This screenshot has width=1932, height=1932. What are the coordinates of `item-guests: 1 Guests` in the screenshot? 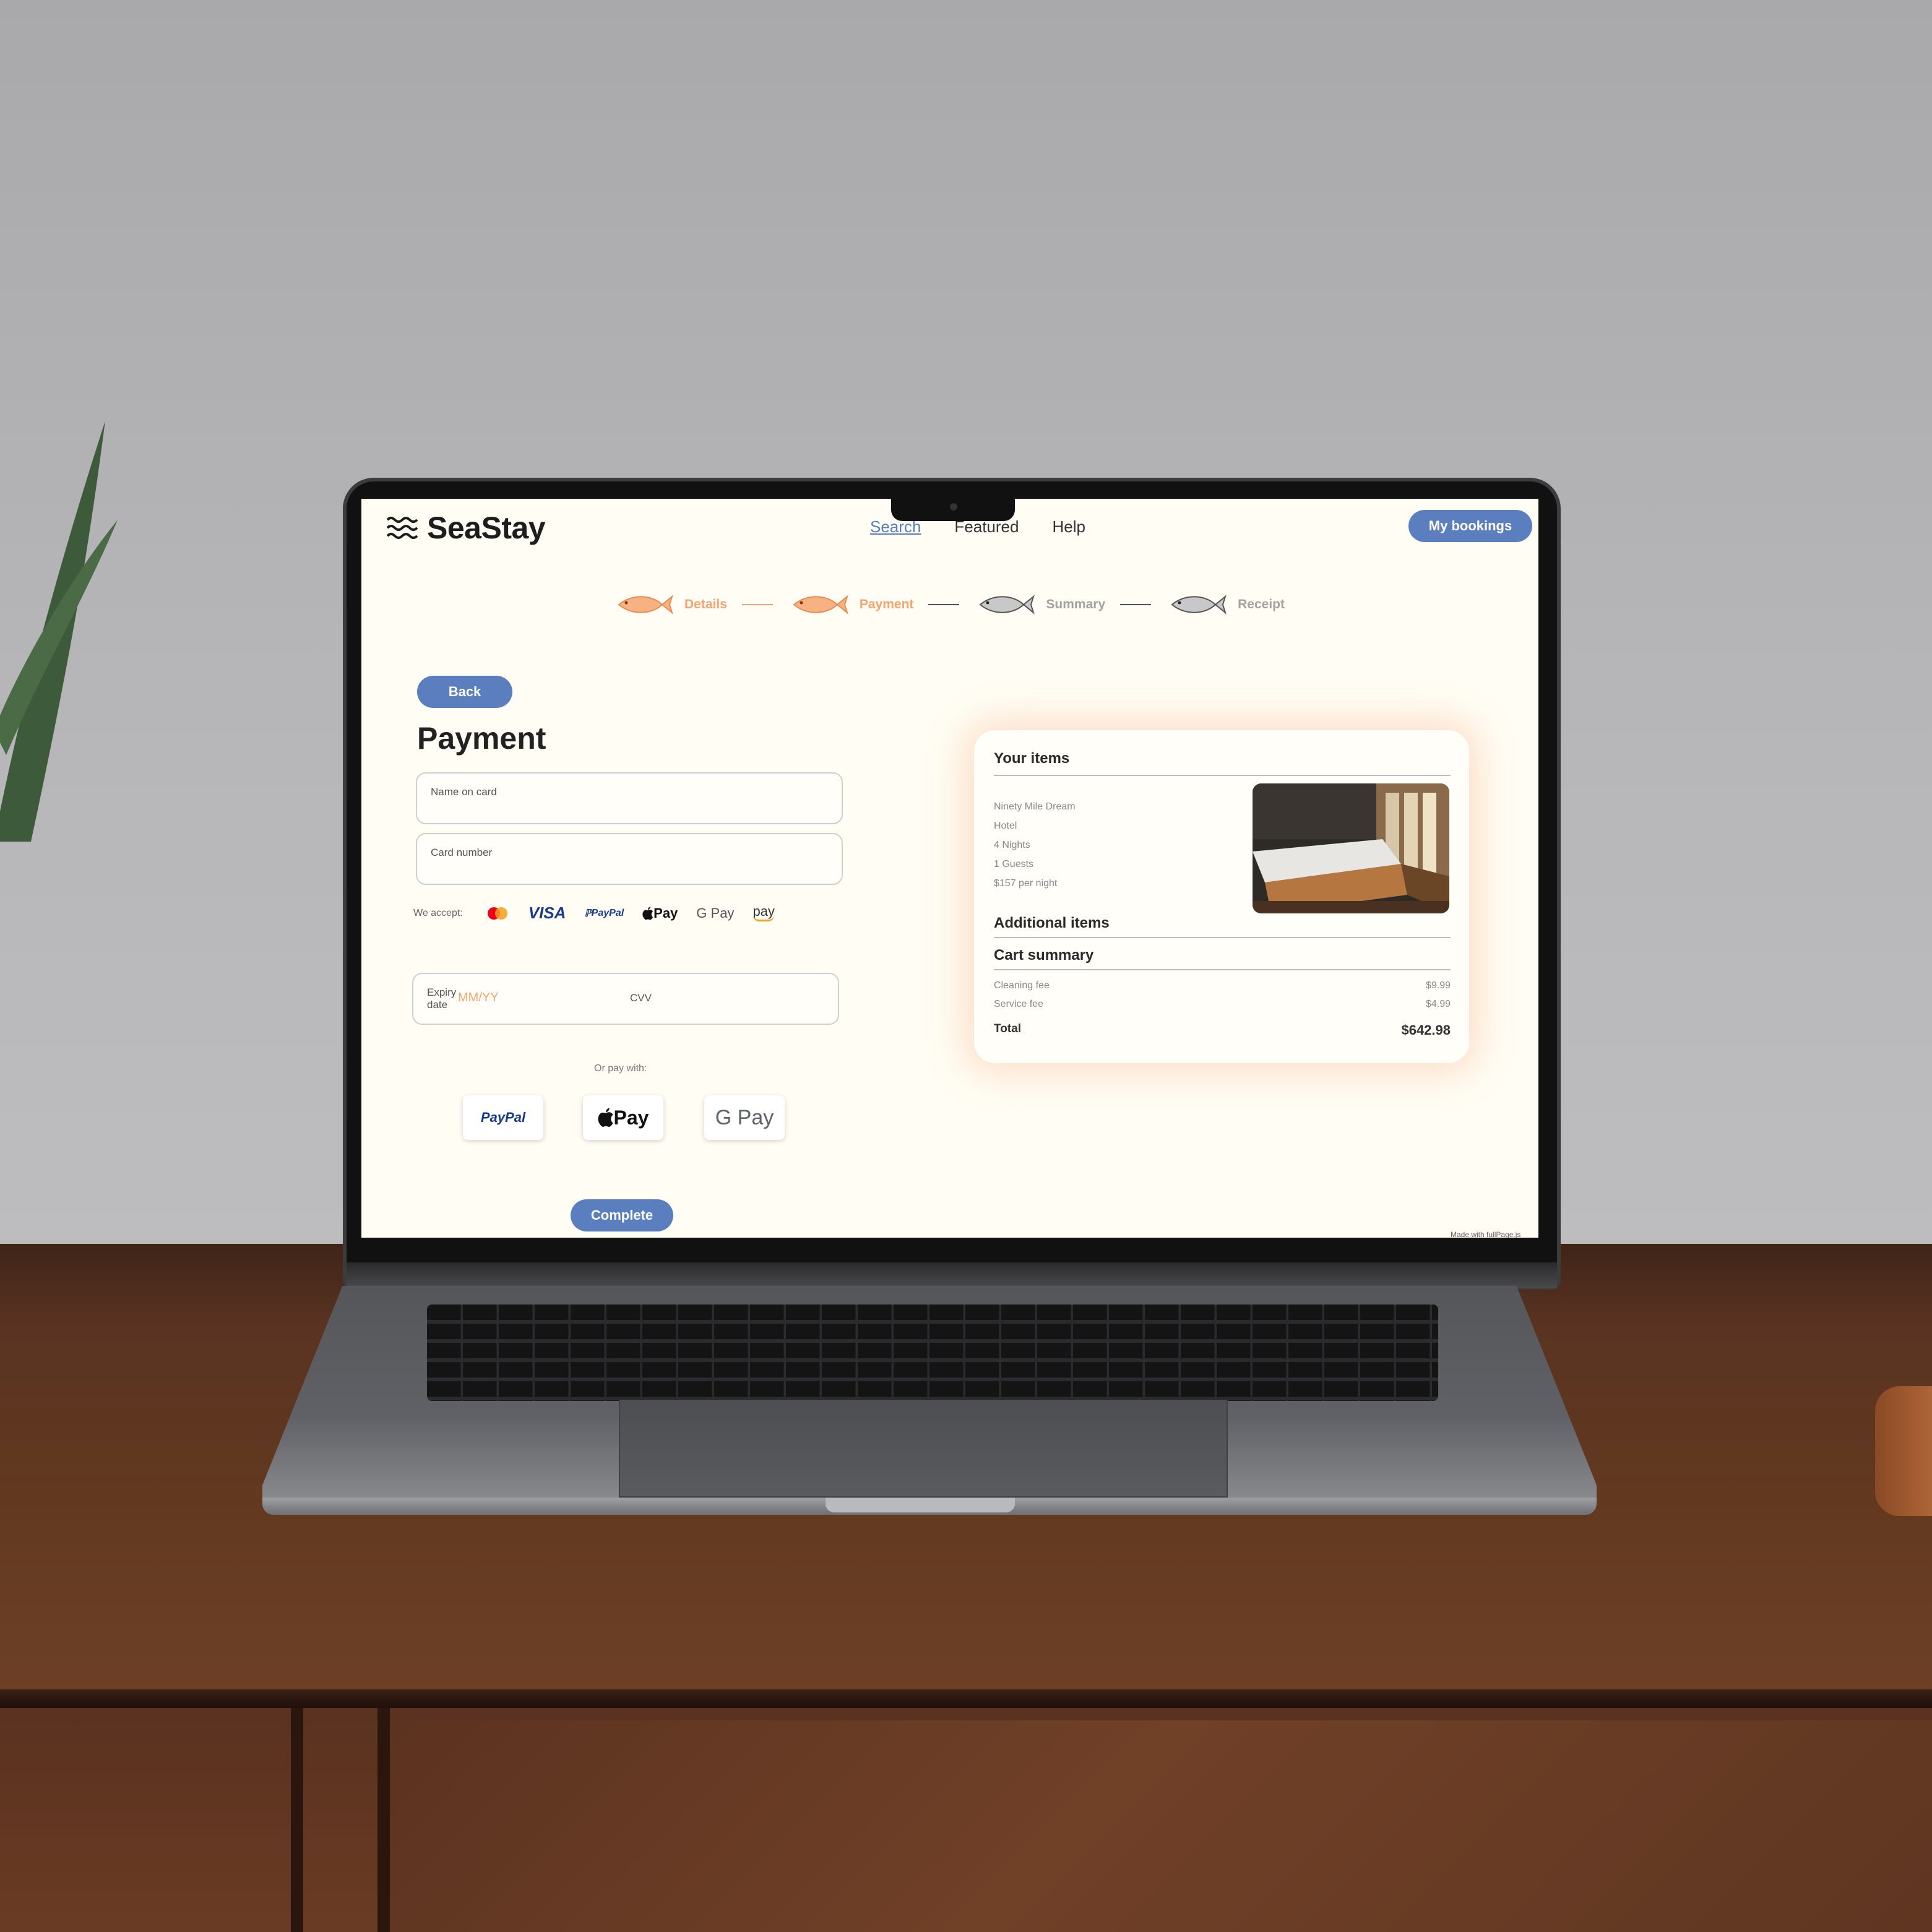 It's located at (1014, 864).